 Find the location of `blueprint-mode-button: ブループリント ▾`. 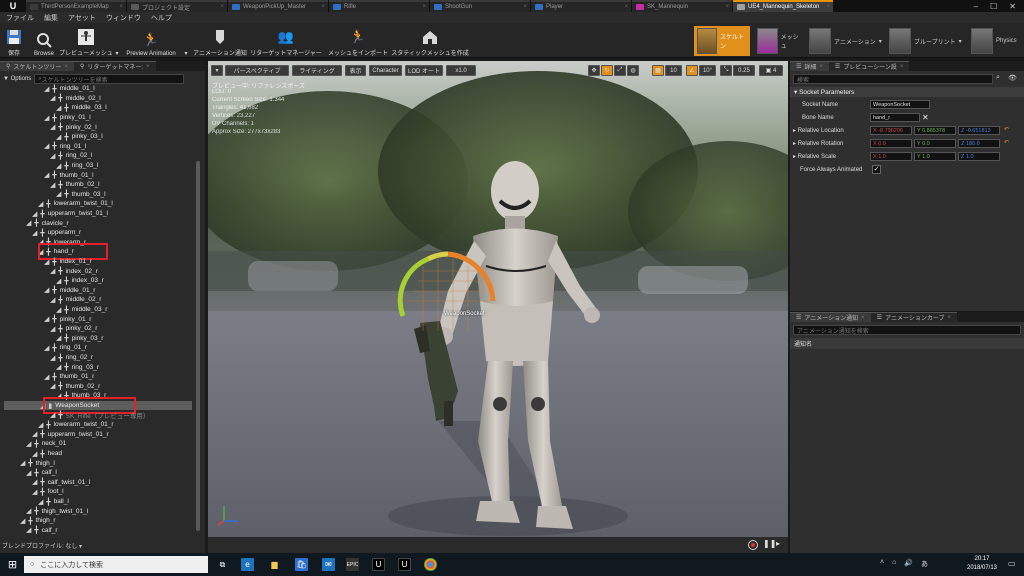

blueprint-mode-button: ブループリント ▾ is located at coordinates (927, 41).